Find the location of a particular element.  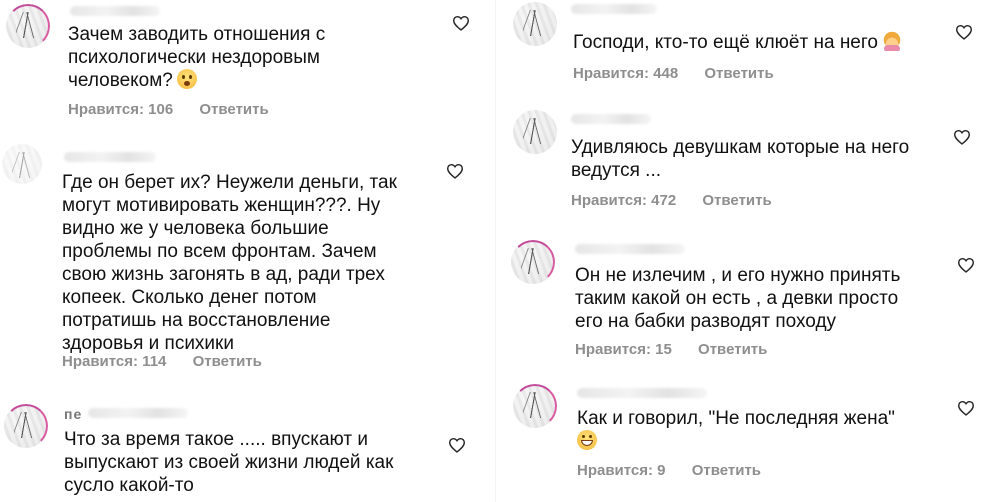

comment-meta: Нравится: 15 Ответить is located at coordinates (671, 349).